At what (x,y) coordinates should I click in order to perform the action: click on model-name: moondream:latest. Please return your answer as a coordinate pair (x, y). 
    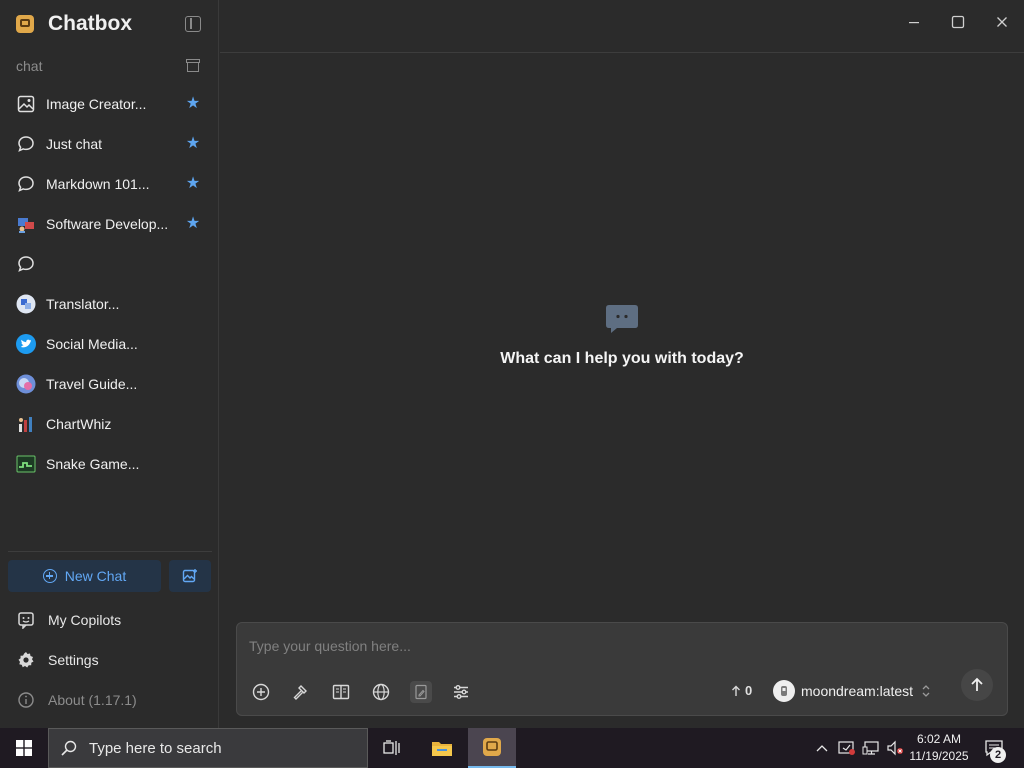
    Looking at the image, I should click on (857, 691).